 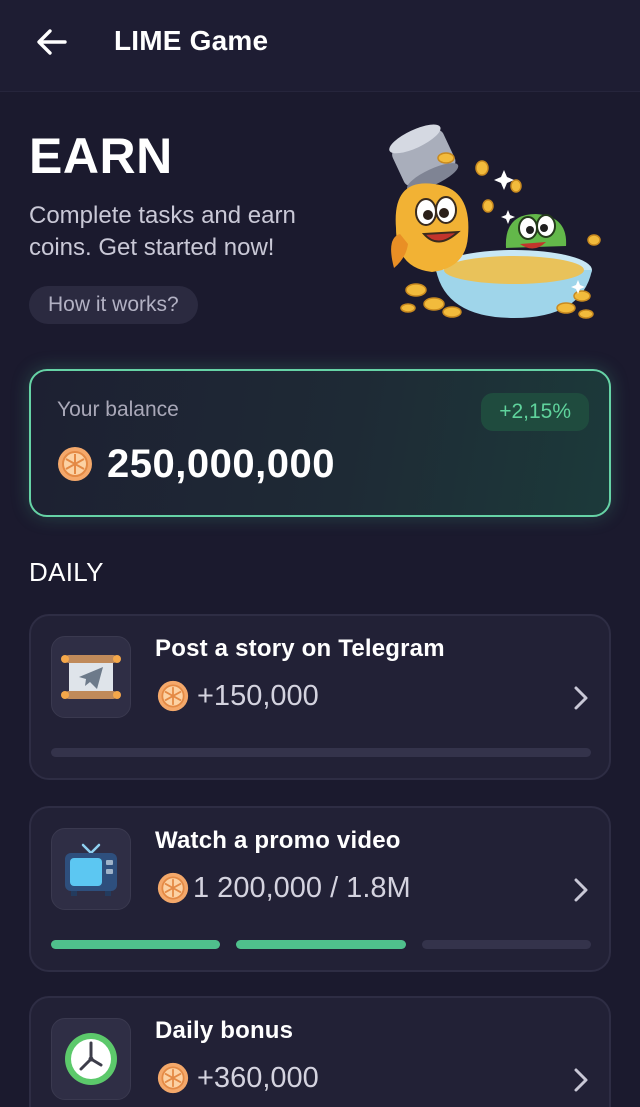 I want to click on tv-icon, so click(x=91, y=869).